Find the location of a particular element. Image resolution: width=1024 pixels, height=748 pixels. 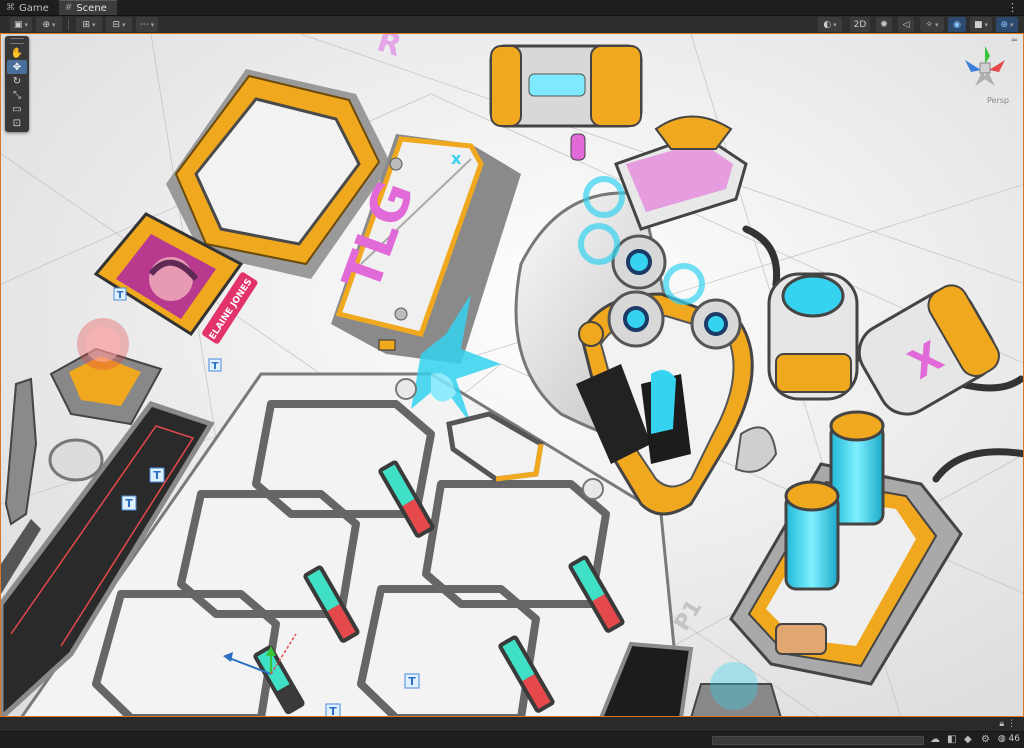

effects-button: ✧ ▾ is located at coordinates (932, 24).